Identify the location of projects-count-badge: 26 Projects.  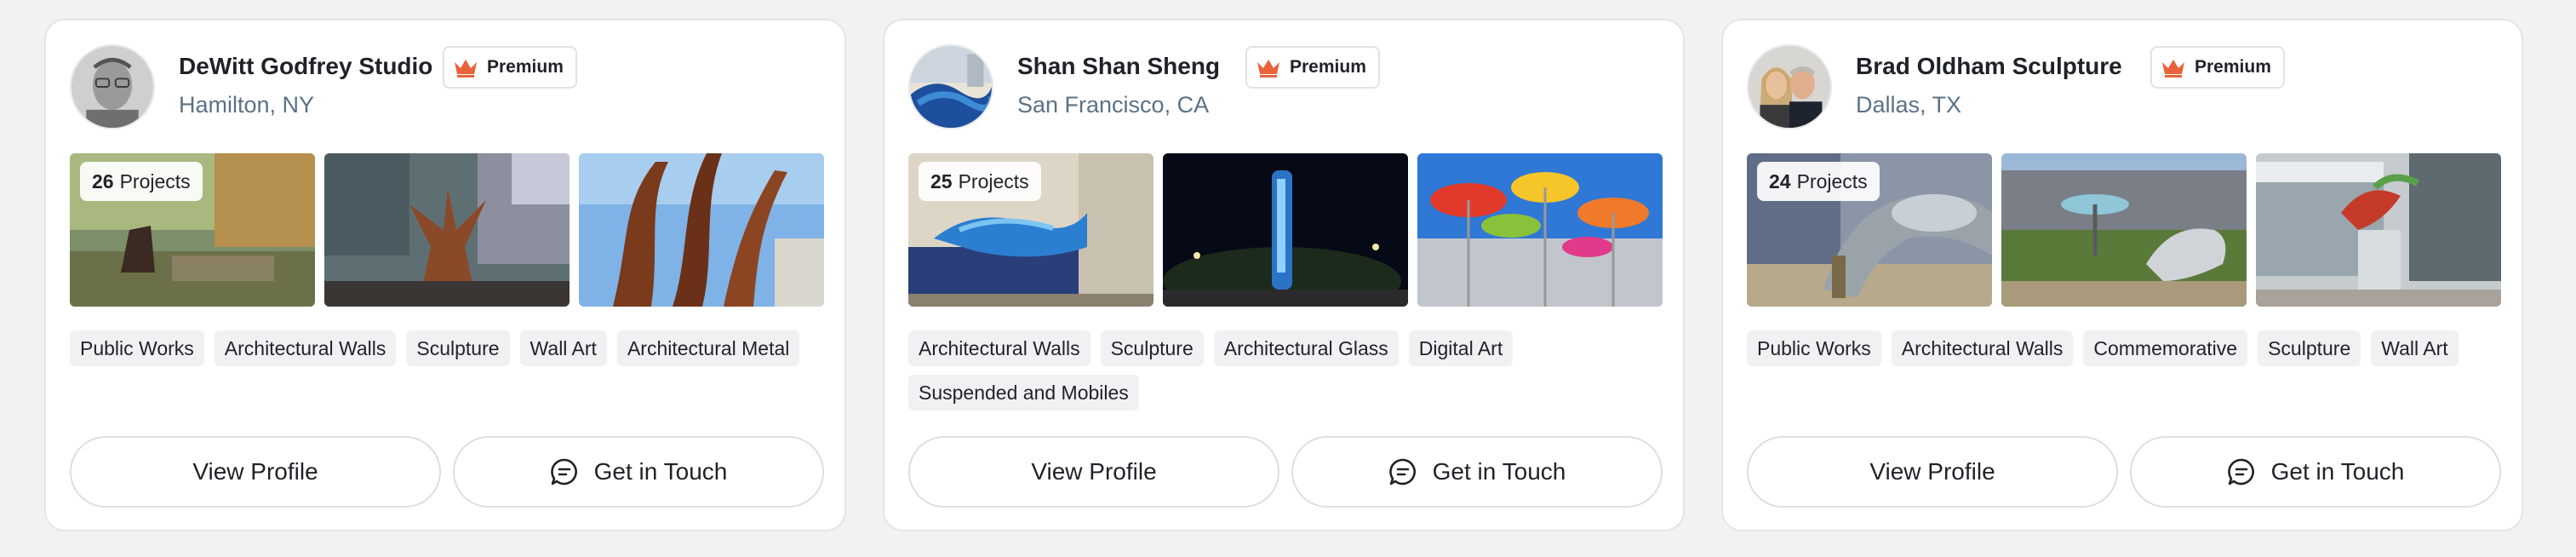
(142, 182).